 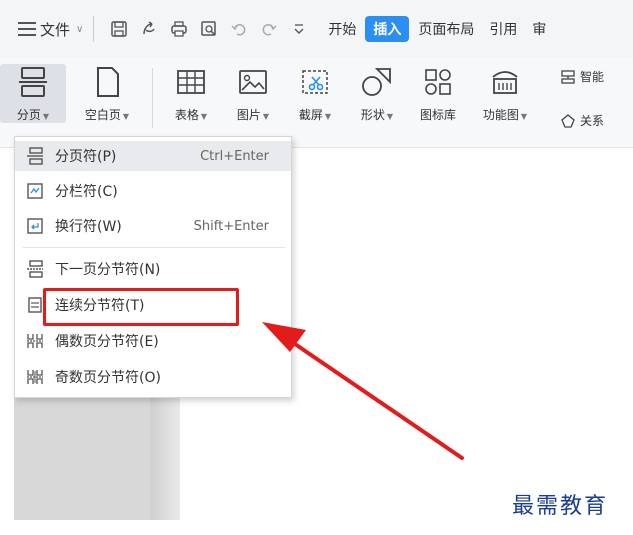 What do you see at coordinates (342, 29) in the screenshot?
I see `tab-home: 开始` at bounding box center [342, 29].